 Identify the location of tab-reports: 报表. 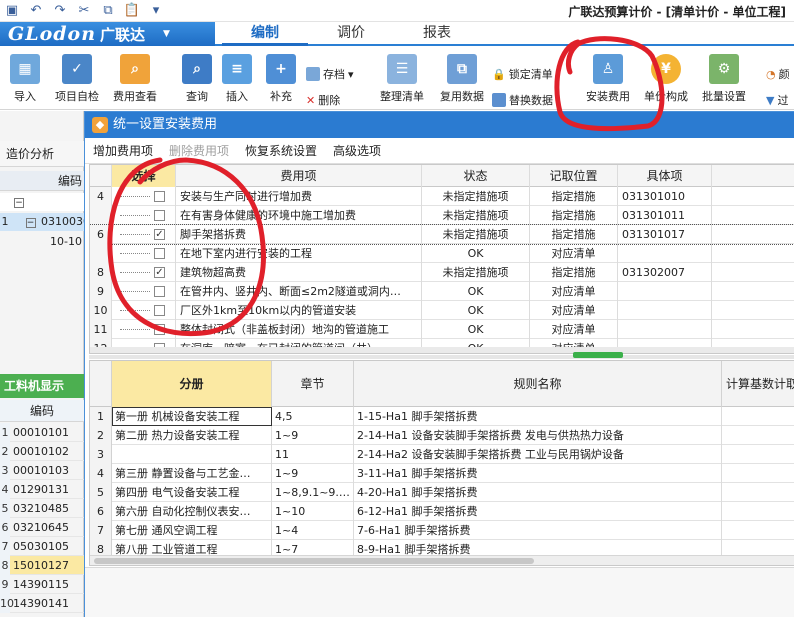
(437, 34).